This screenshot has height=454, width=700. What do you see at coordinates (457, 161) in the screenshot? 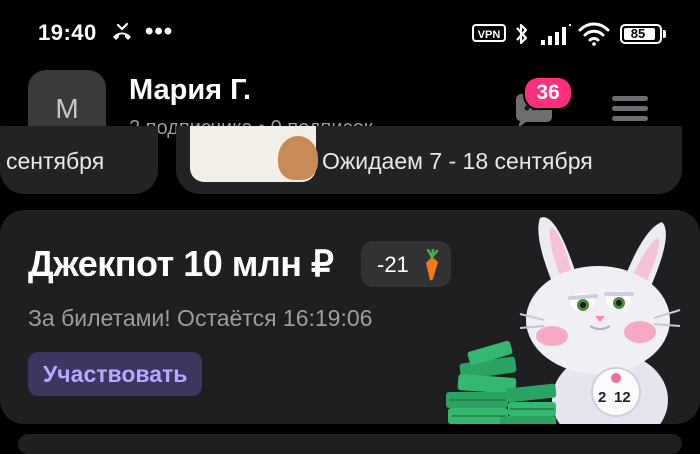
I see `story-text: Ожидаем 7 - 18 сентября` at bounding box center [457, 161].